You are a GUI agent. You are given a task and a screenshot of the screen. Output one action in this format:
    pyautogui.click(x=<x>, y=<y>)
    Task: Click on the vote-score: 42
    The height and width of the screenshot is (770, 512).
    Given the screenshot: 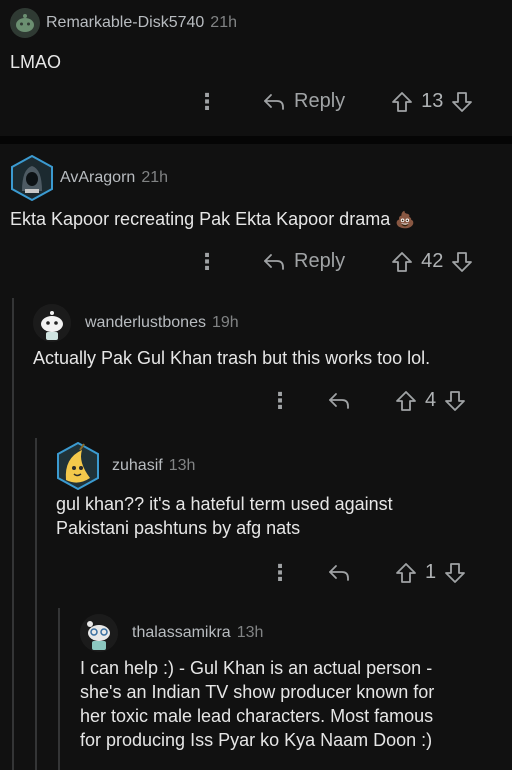 What is the action you would take?
    pyautogui.click(x=432, y=261)
    